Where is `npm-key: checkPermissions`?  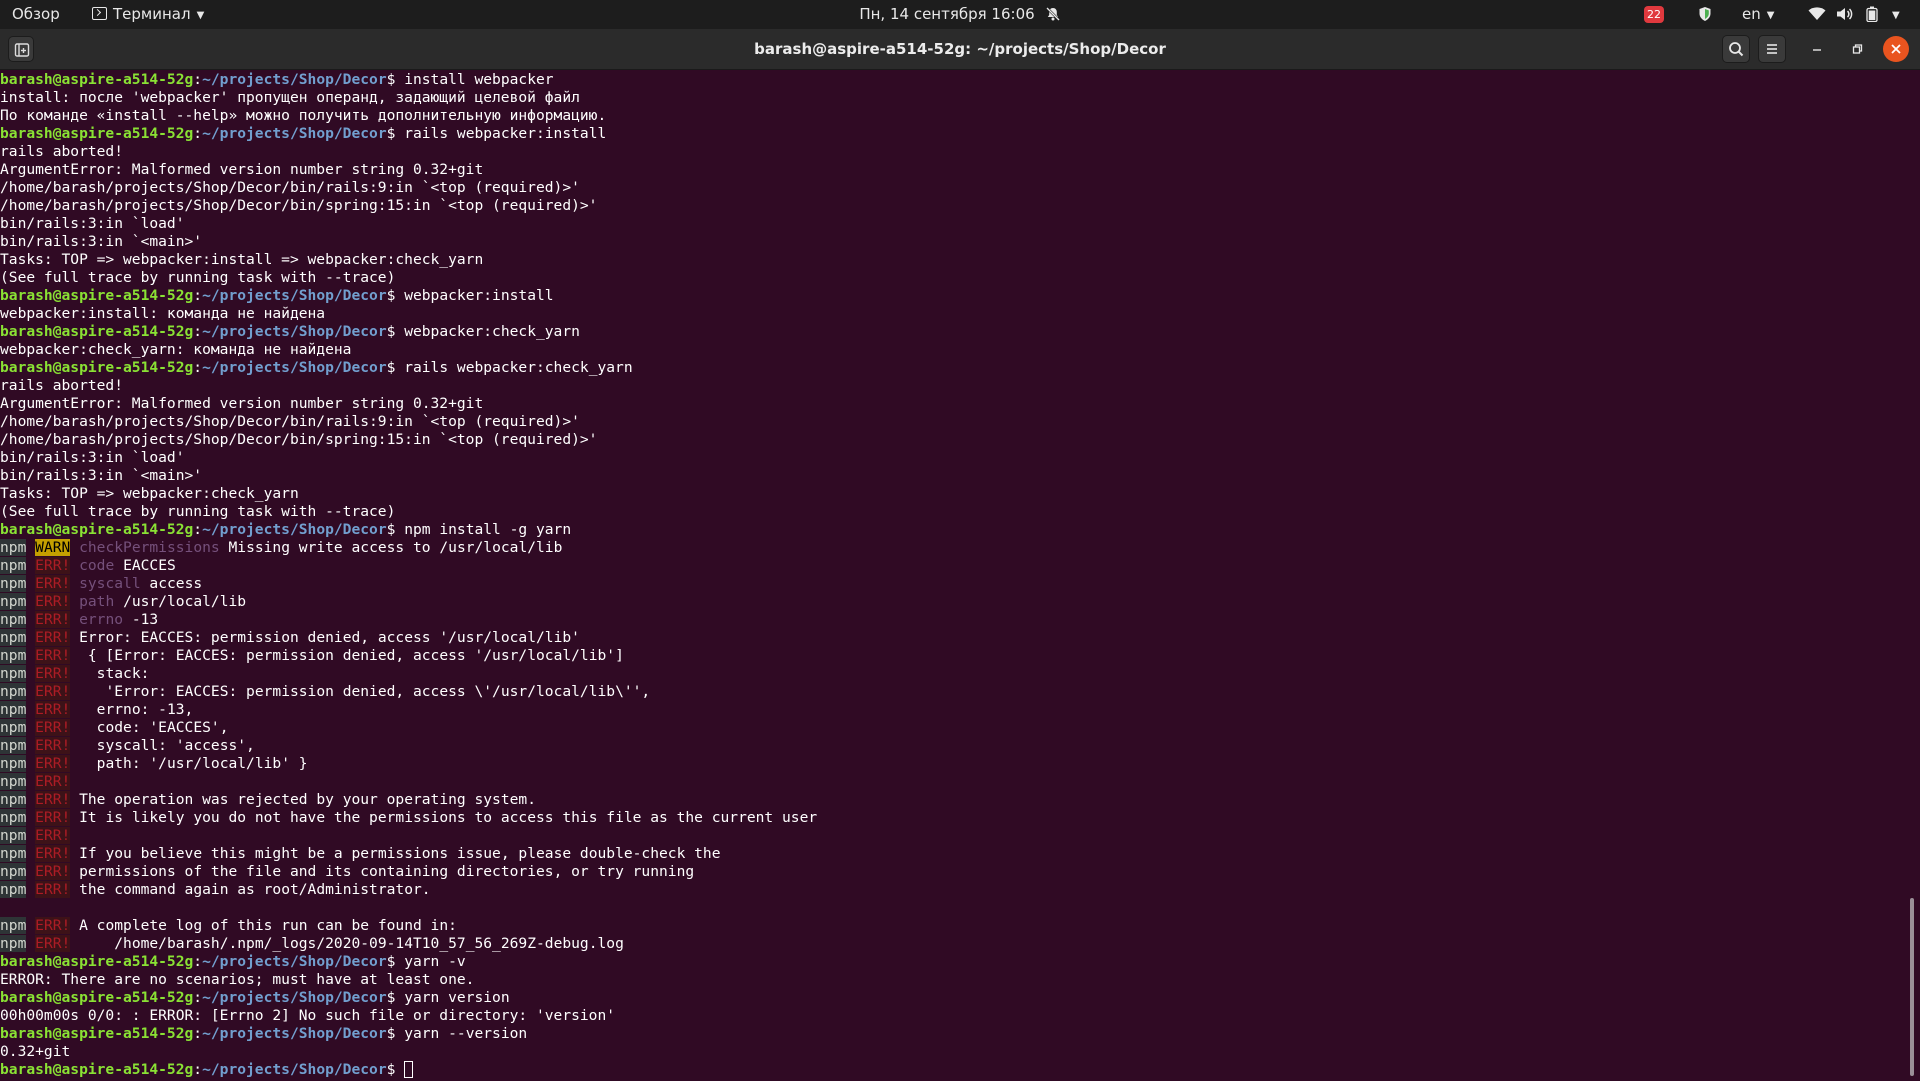
npm-key: checkPermissions is located at coordinates (149, 547).